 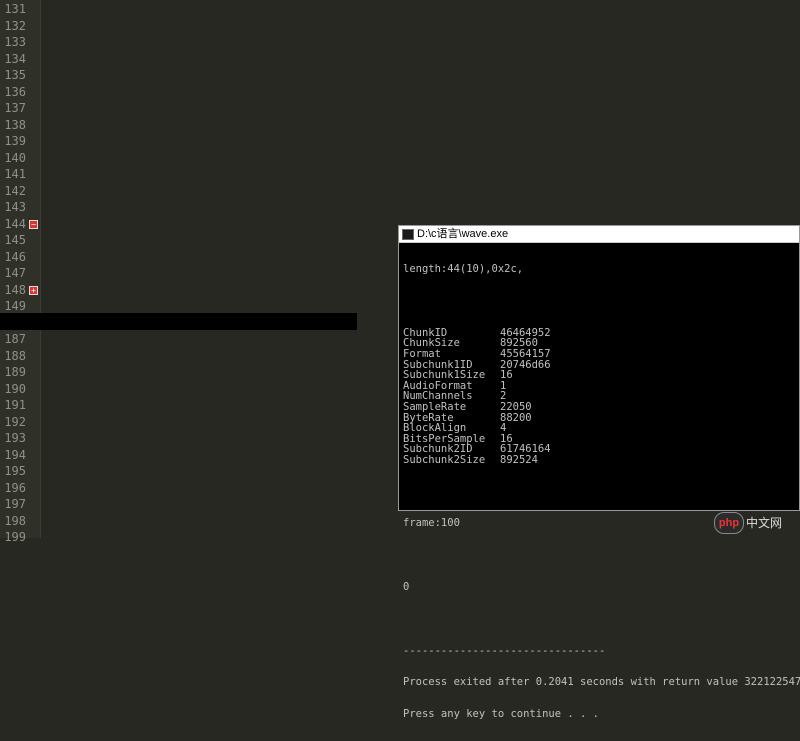 What do you see at coordinates (15, 25) in the screenshot?
I see `line-number: 132` at bounding box center [15, 25].